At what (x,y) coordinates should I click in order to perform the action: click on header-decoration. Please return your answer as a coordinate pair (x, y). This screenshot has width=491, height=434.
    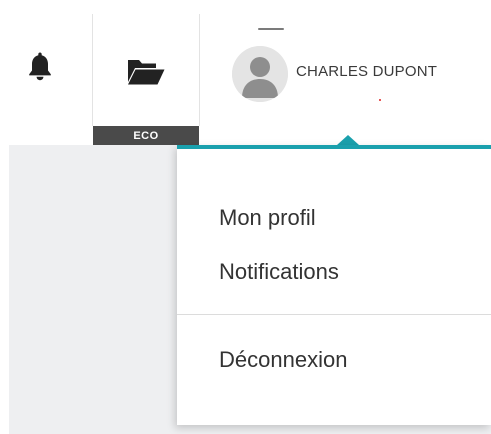
    Looking at the image, I should click on (271, 29).